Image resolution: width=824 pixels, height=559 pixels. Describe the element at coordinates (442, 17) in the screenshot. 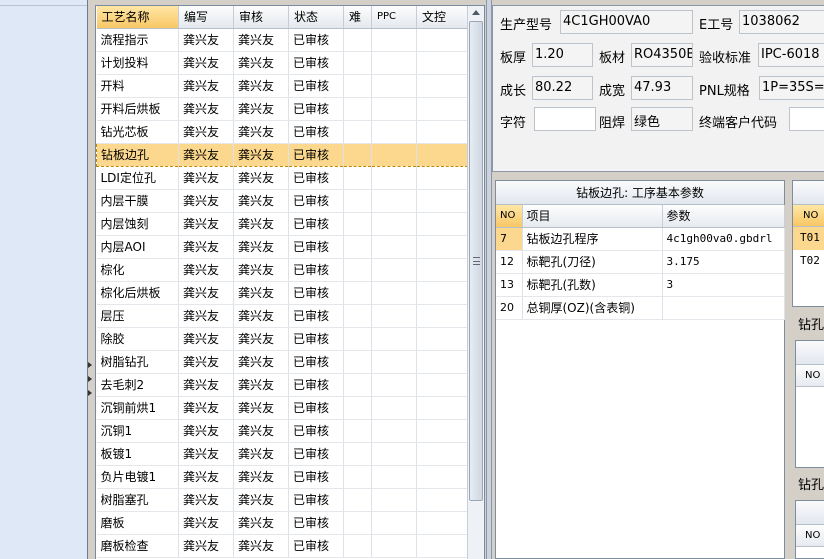

I see `col-header-doc-control: 文控` at that location.